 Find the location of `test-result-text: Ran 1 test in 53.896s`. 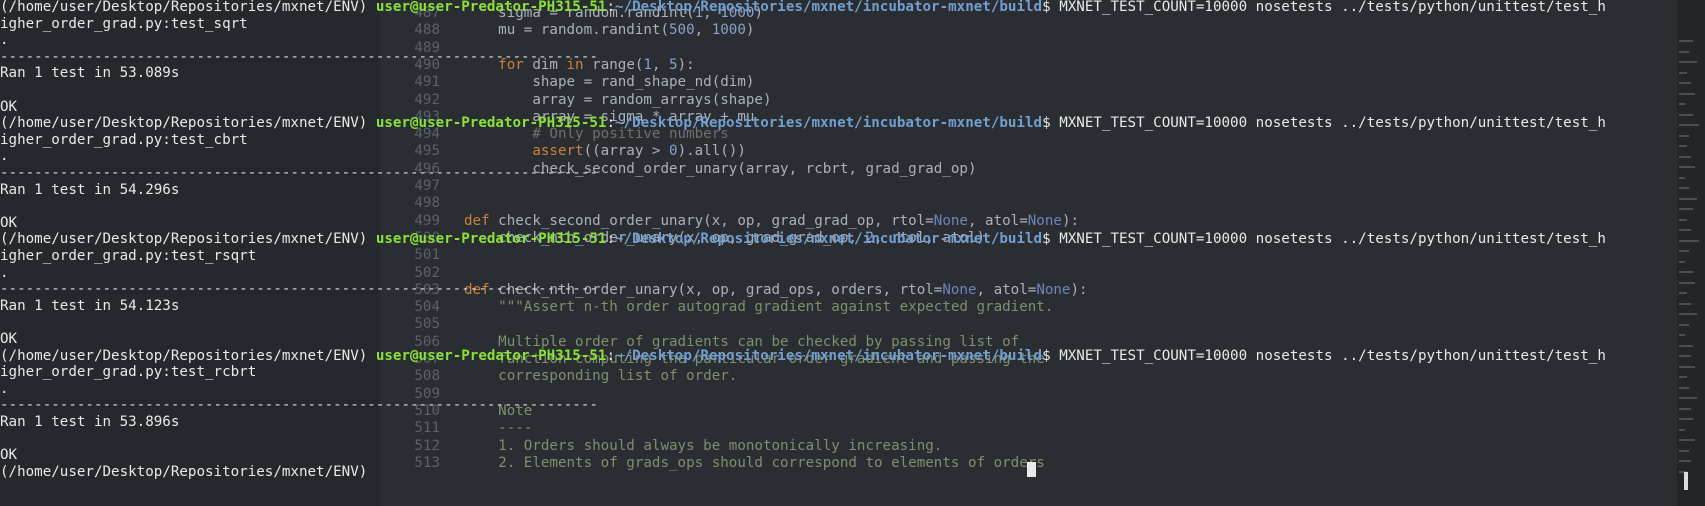

test-result-text: Ran 1 test in 53.896s is located at coordinates (90, 422).